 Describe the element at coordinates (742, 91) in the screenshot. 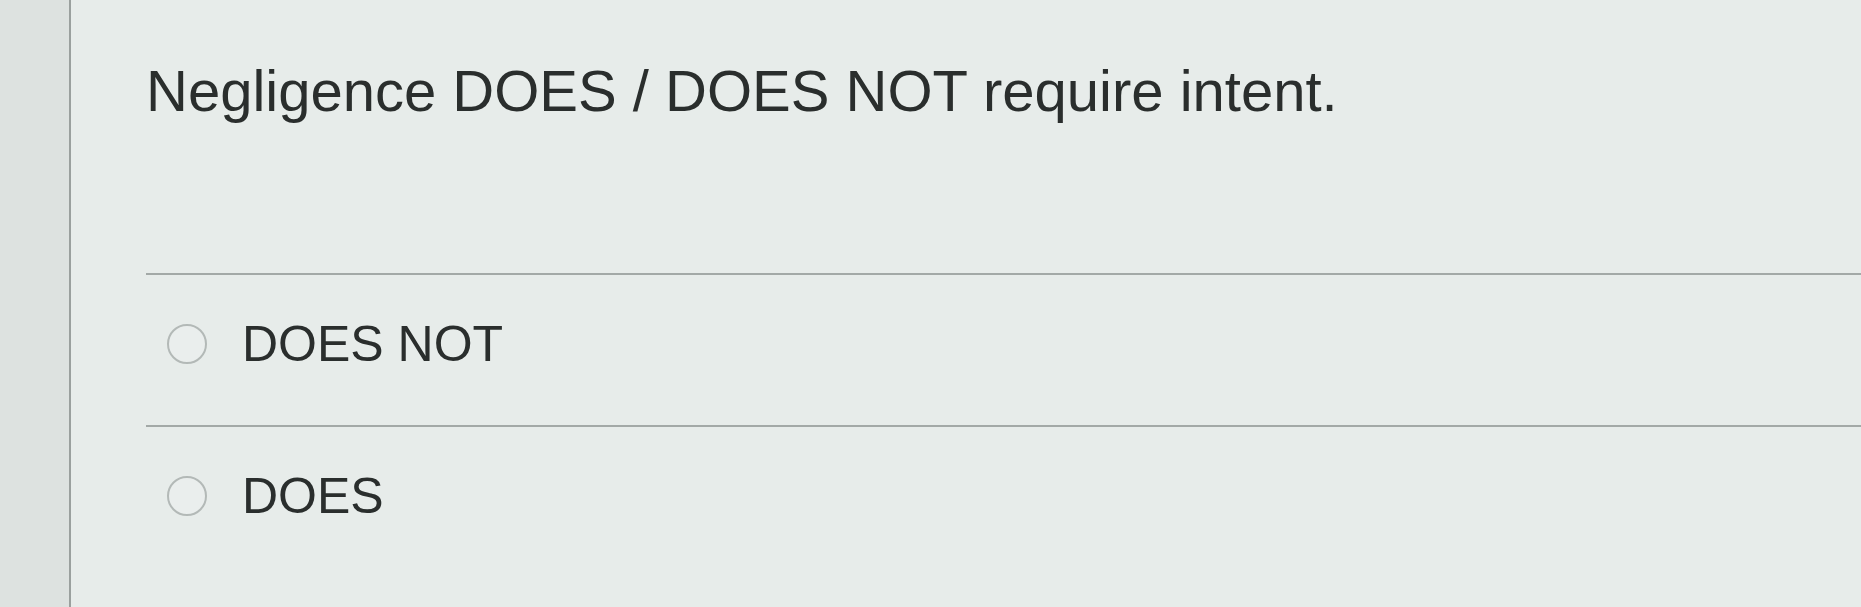

I see `question-text: Negligence DOES / DOES NOT require intent.` at that location.